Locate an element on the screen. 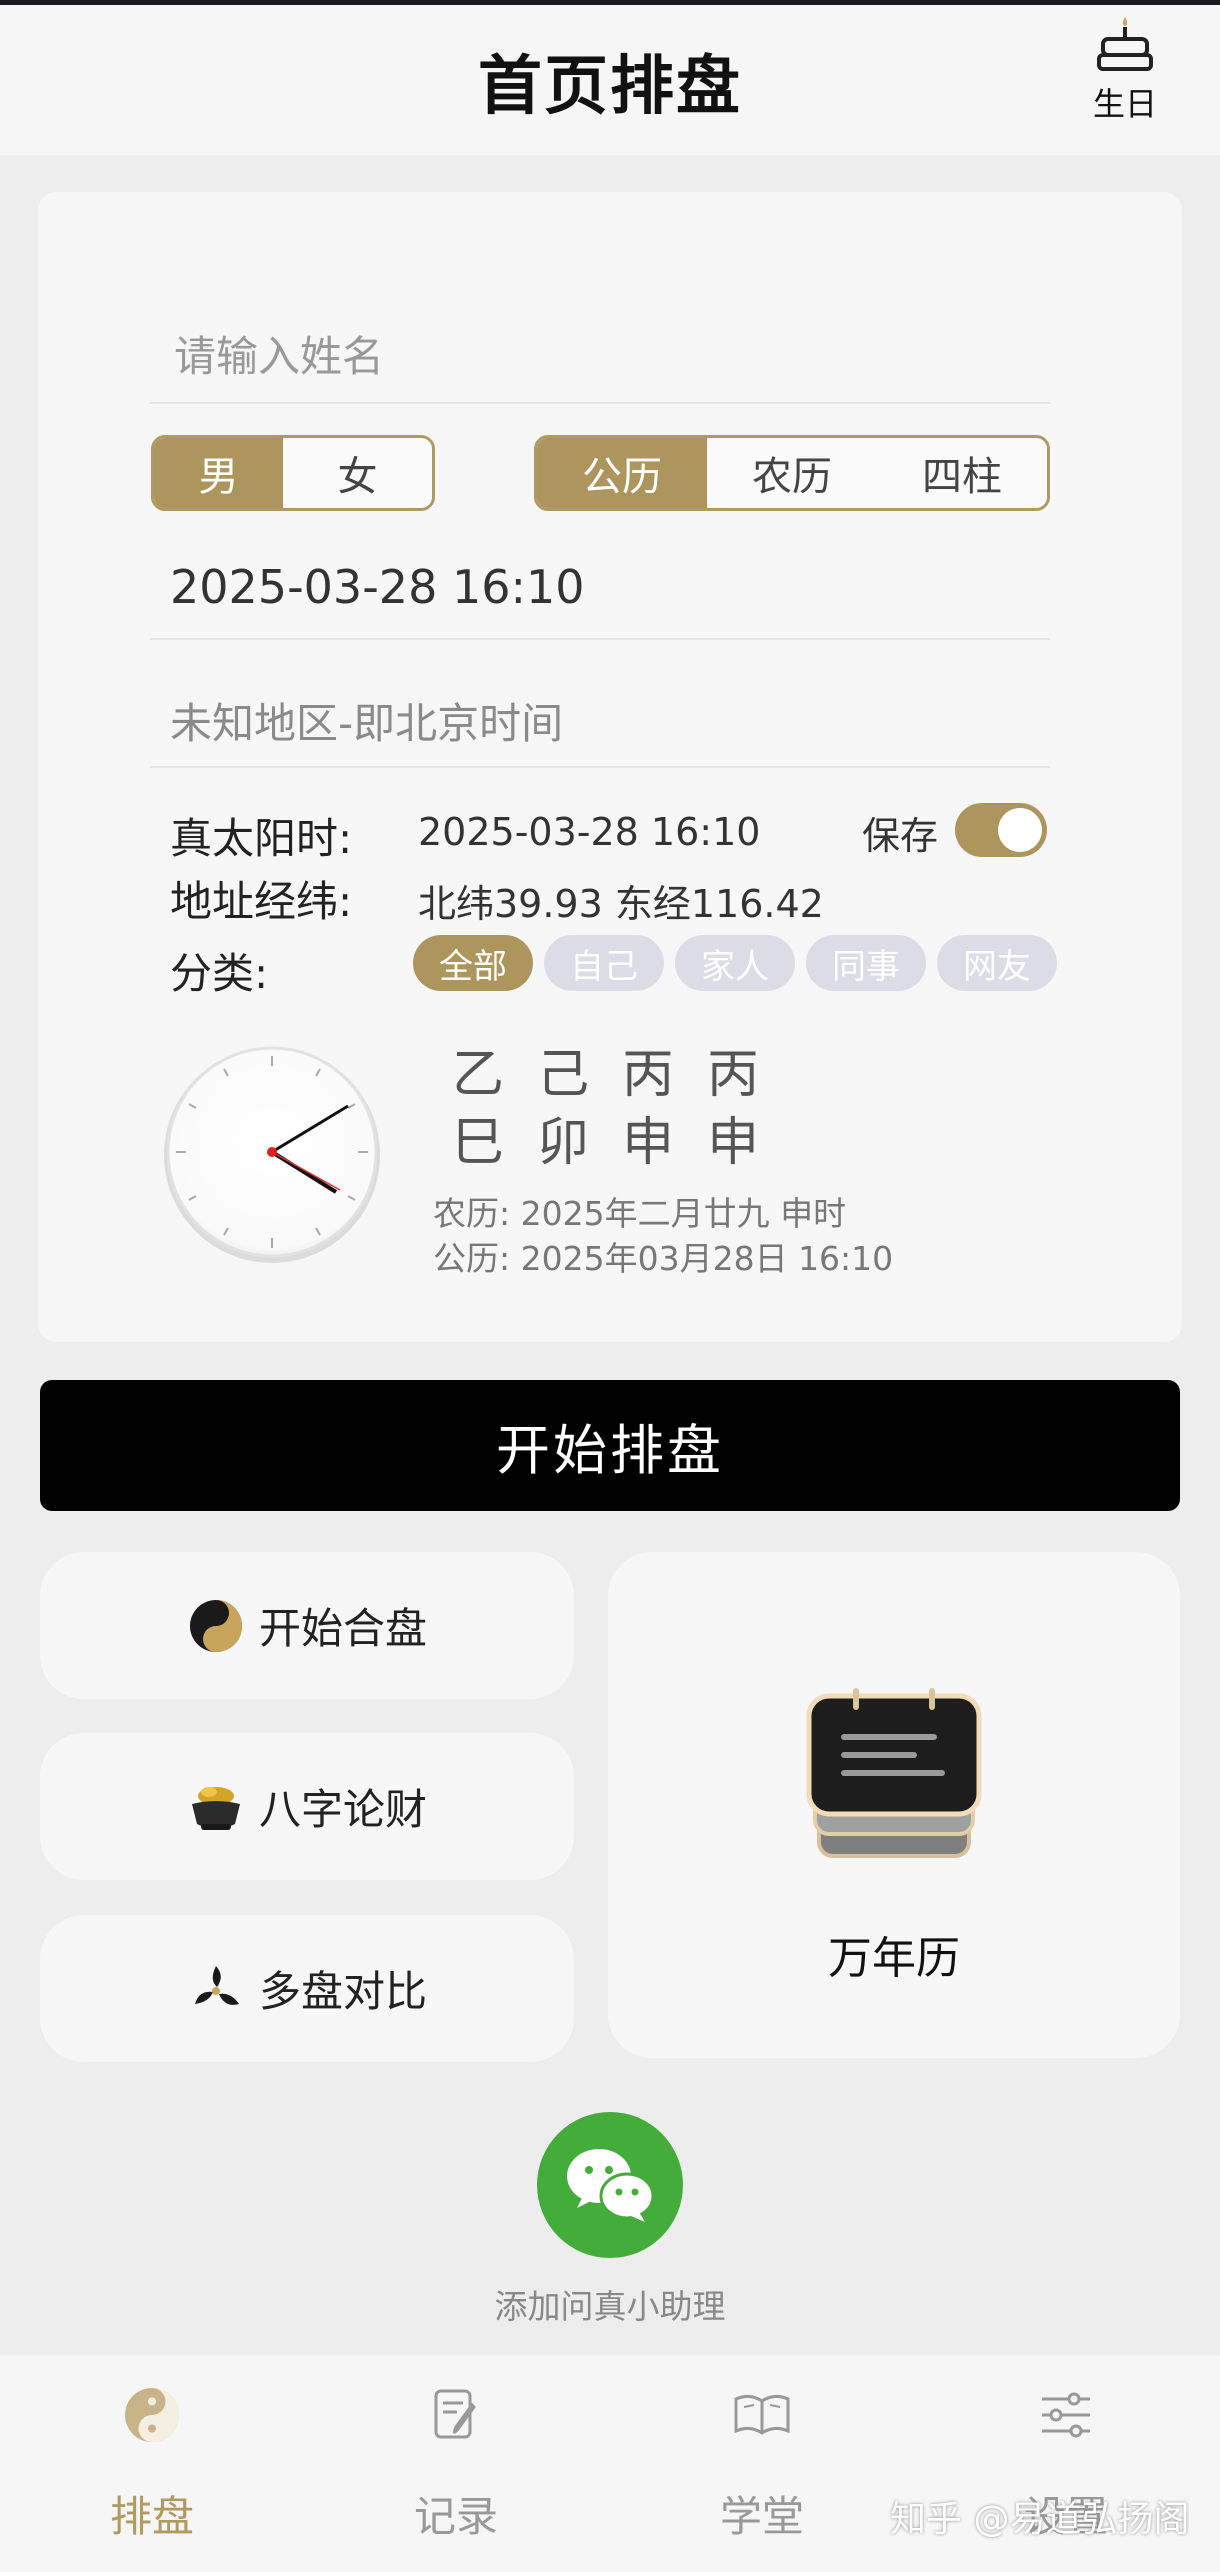 The image size is (1220, 2572). gender-male: 男 is located at coordinates (218, 473).